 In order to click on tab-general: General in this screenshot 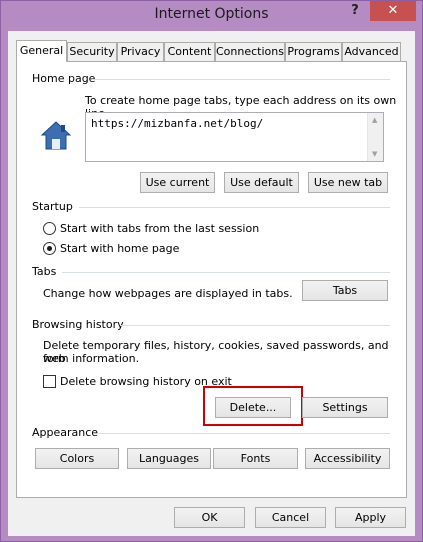, I will do `click(41, 51)`.